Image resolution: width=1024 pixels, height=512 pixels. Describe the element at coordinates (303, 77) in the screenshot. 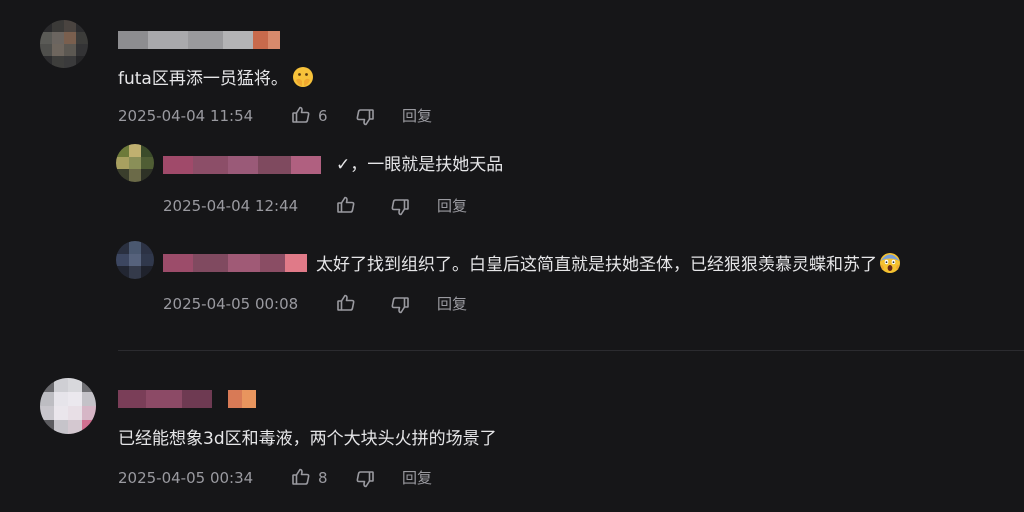

I see `emoji-hands-over-mouth-icon` at that location.